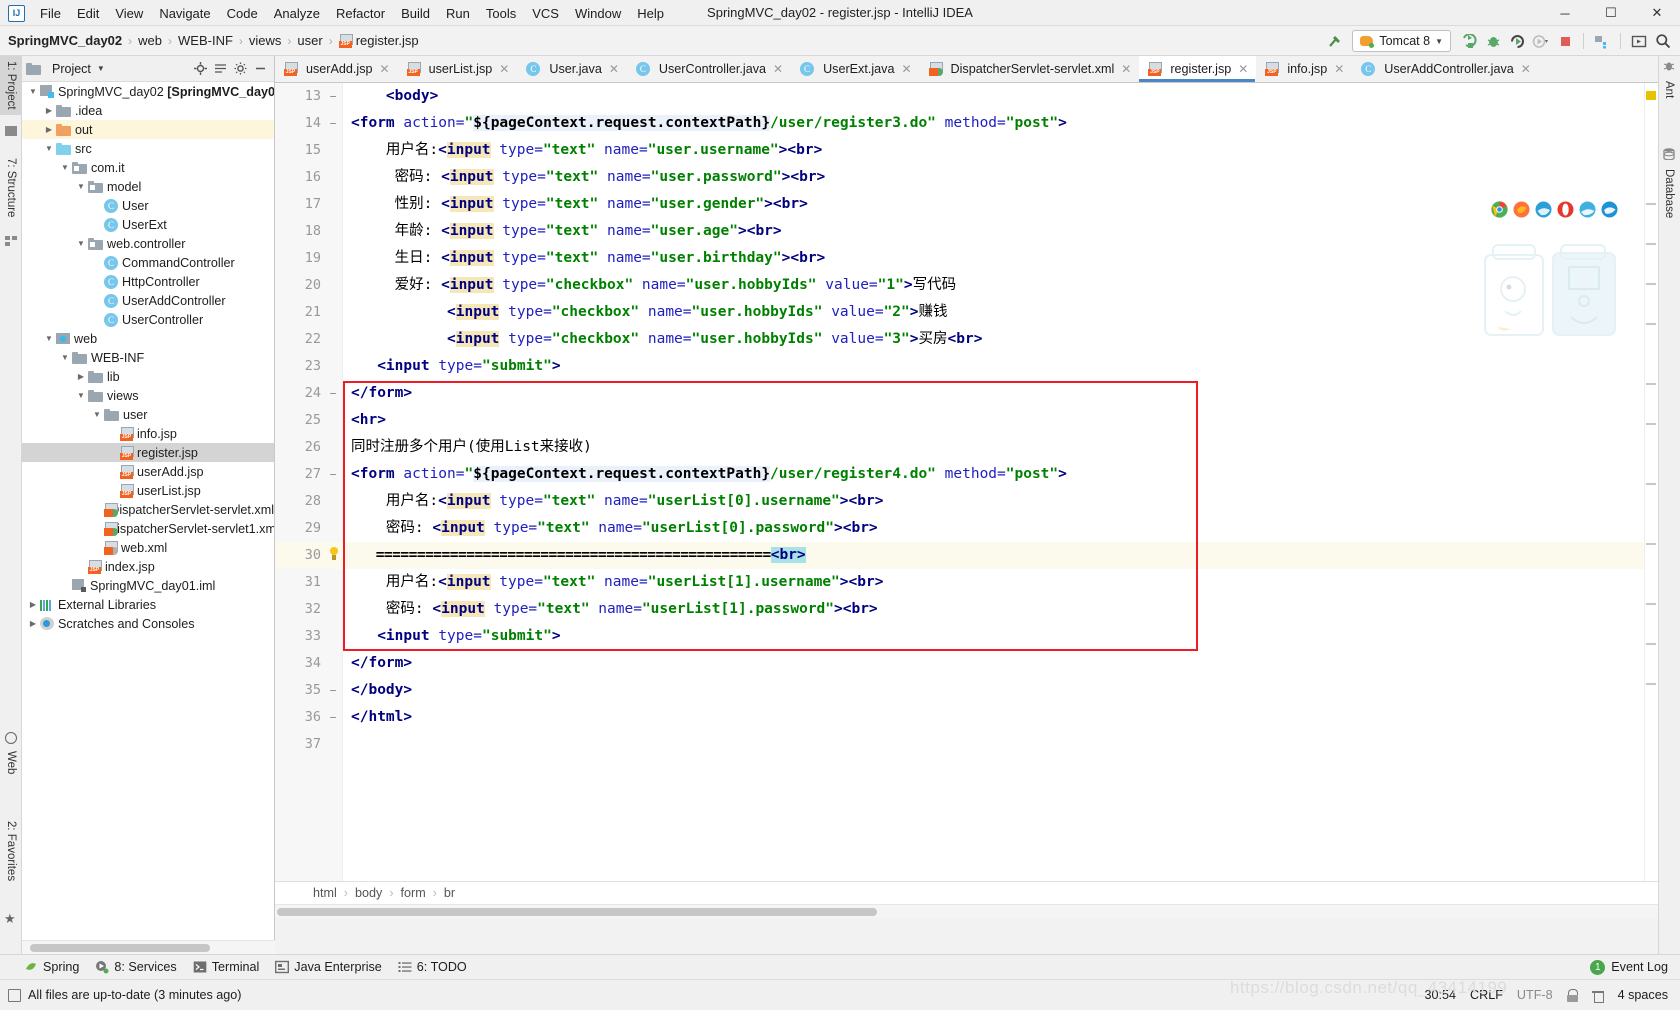  I want to click on intention-bulb-icon, so click(334, 555).